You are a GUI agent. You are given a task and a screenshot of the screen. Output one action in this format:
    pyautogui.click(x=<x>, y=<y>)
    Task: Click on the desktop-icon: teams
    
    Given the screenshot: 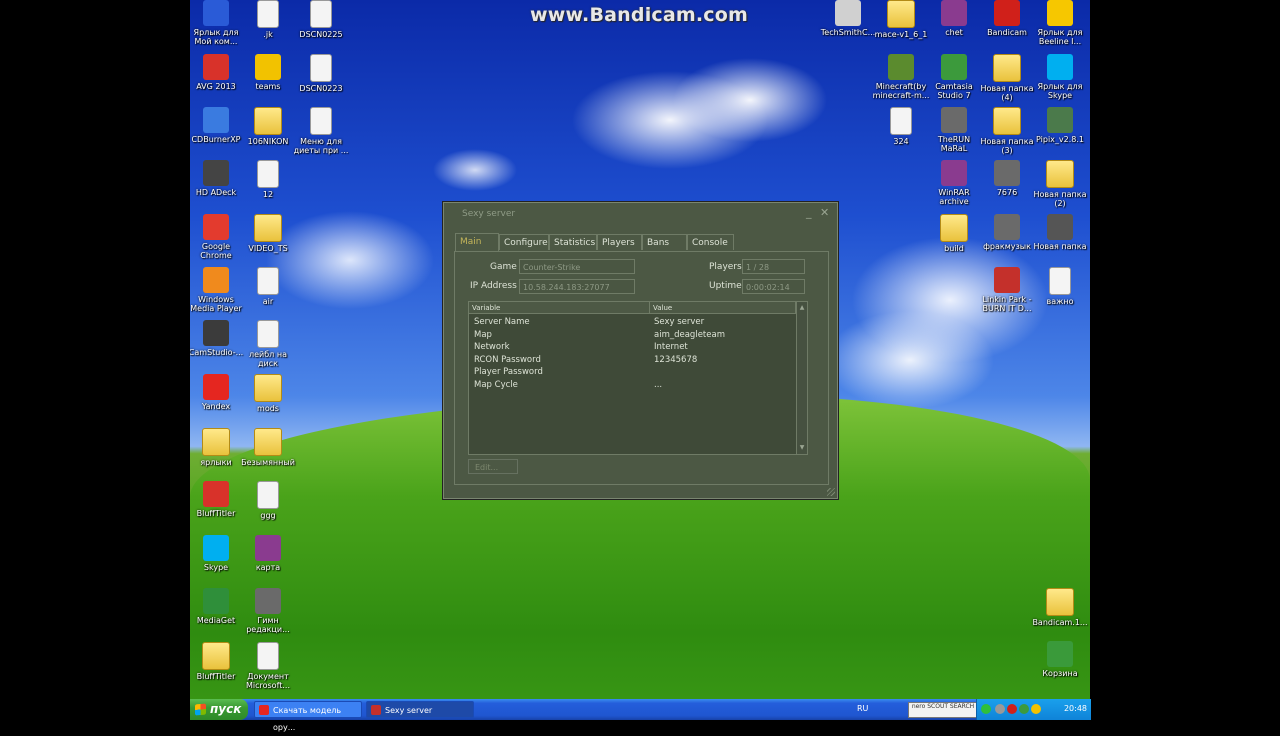 What is the action you would take?
    pyautogui.click(x=268, y=72)
    